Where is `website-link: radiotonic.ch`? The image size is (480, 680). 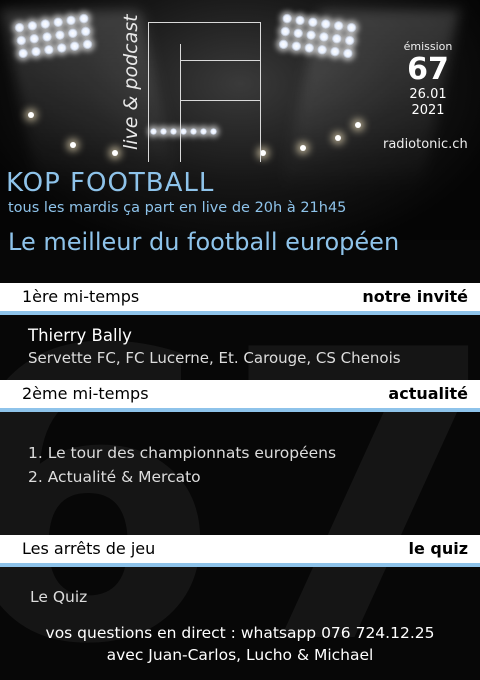 website-link: radiotonic.ch is located at coordinates (425, 144).